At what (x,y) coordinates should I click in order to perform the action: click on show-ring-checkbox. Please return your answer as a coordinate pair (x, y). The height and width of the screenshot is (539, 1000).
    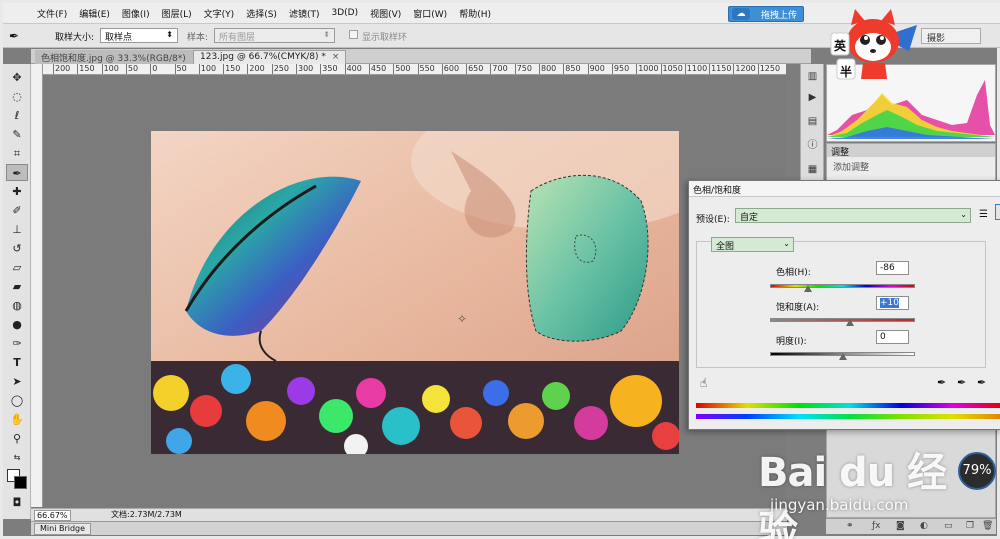
    Looking at the image, I should click on (353, 34).